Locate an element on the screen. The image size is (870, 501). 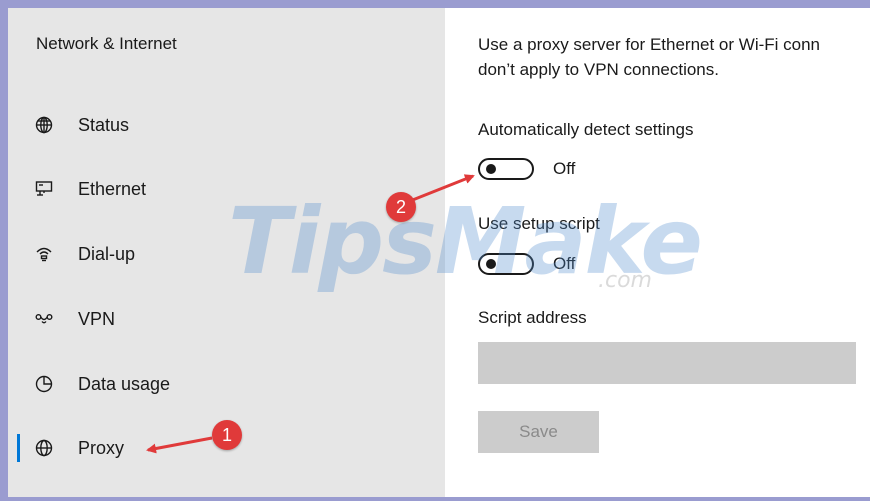
annotation-badge-2: 2 is located at coordinates (401, 207).